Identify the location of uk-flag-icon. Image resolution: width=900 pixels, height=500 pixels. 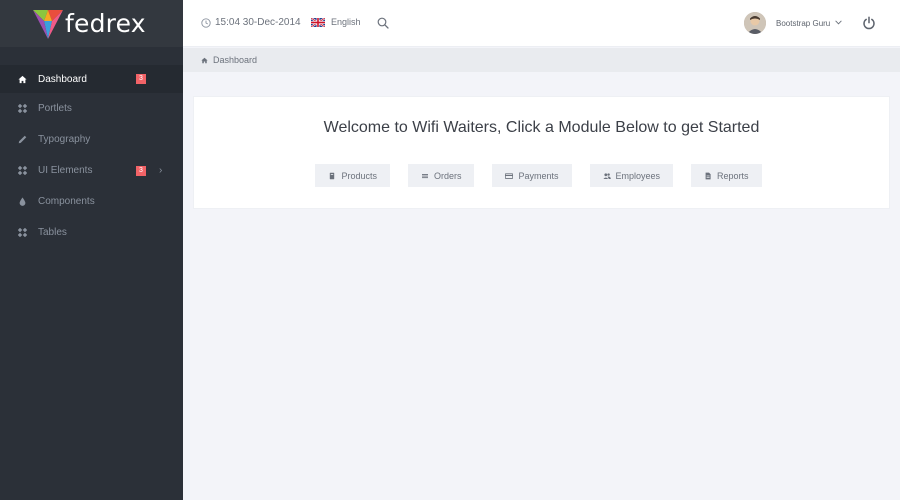
(318, 22).